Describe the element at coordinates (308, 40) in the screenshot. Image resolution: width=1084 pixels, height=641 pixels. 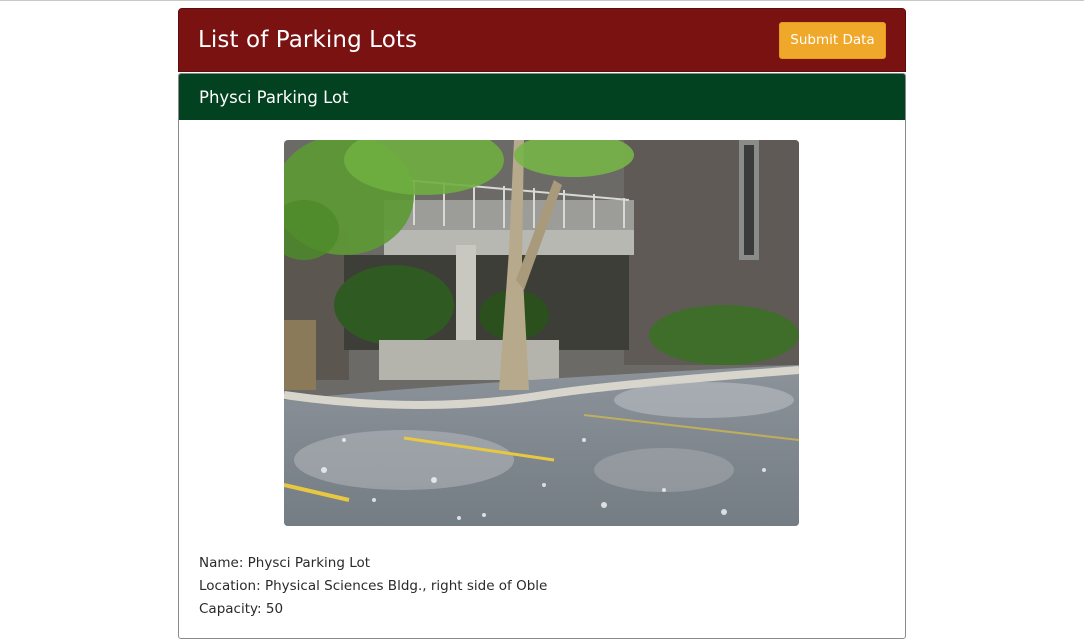
I see `page-title: List of Parking Lots` at that location.